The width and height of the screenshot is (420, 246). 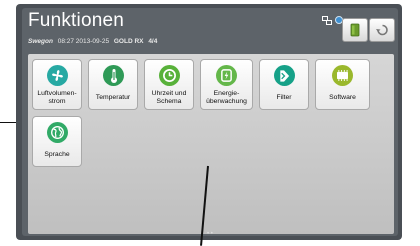 I want to click on page-title: Funktionen, so click(x=76, y=20).